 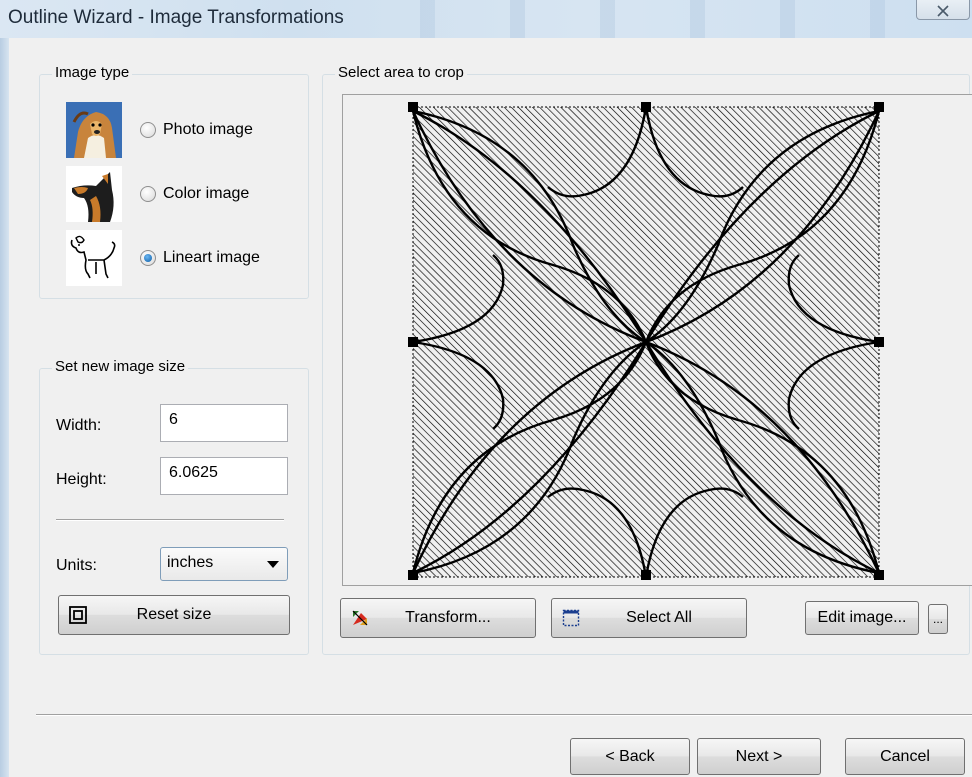 I want to click on height-input: 6.0625, so click(x=224, y=476).